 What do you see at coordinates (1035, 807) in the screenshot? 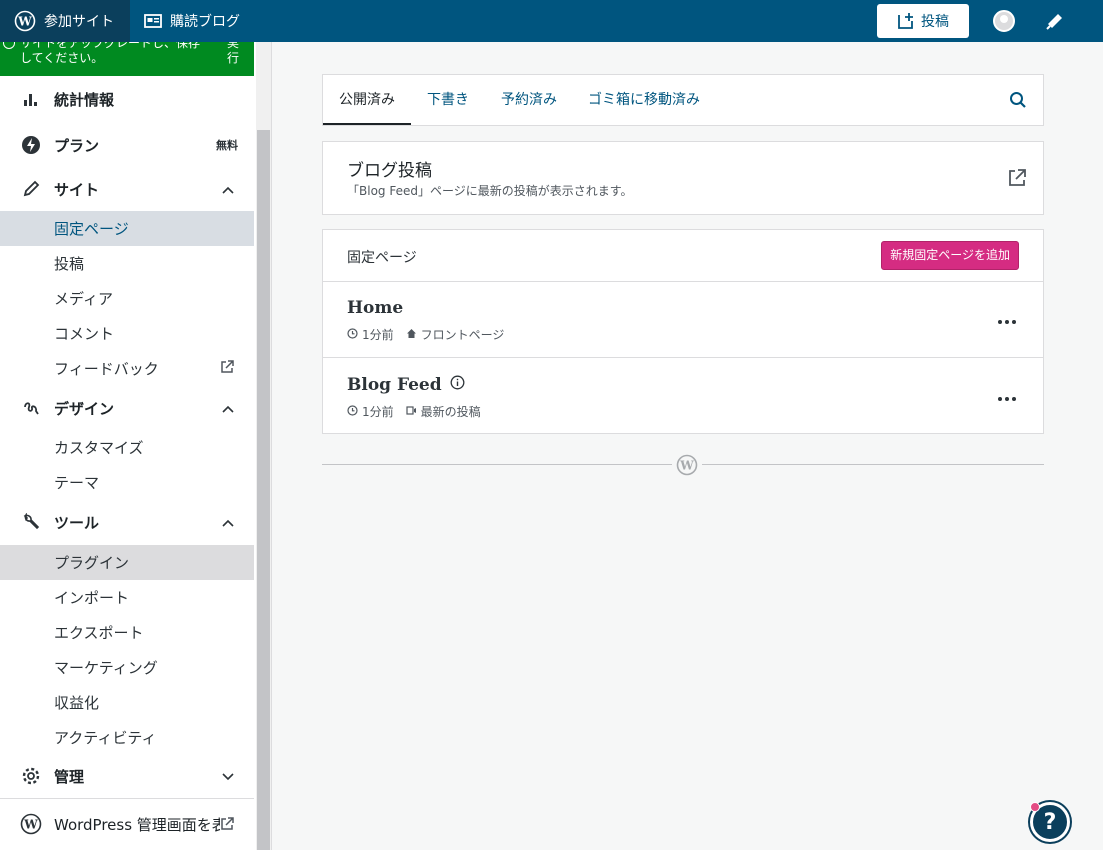
I see `notification-dot` at bounding box center [1035, 807].